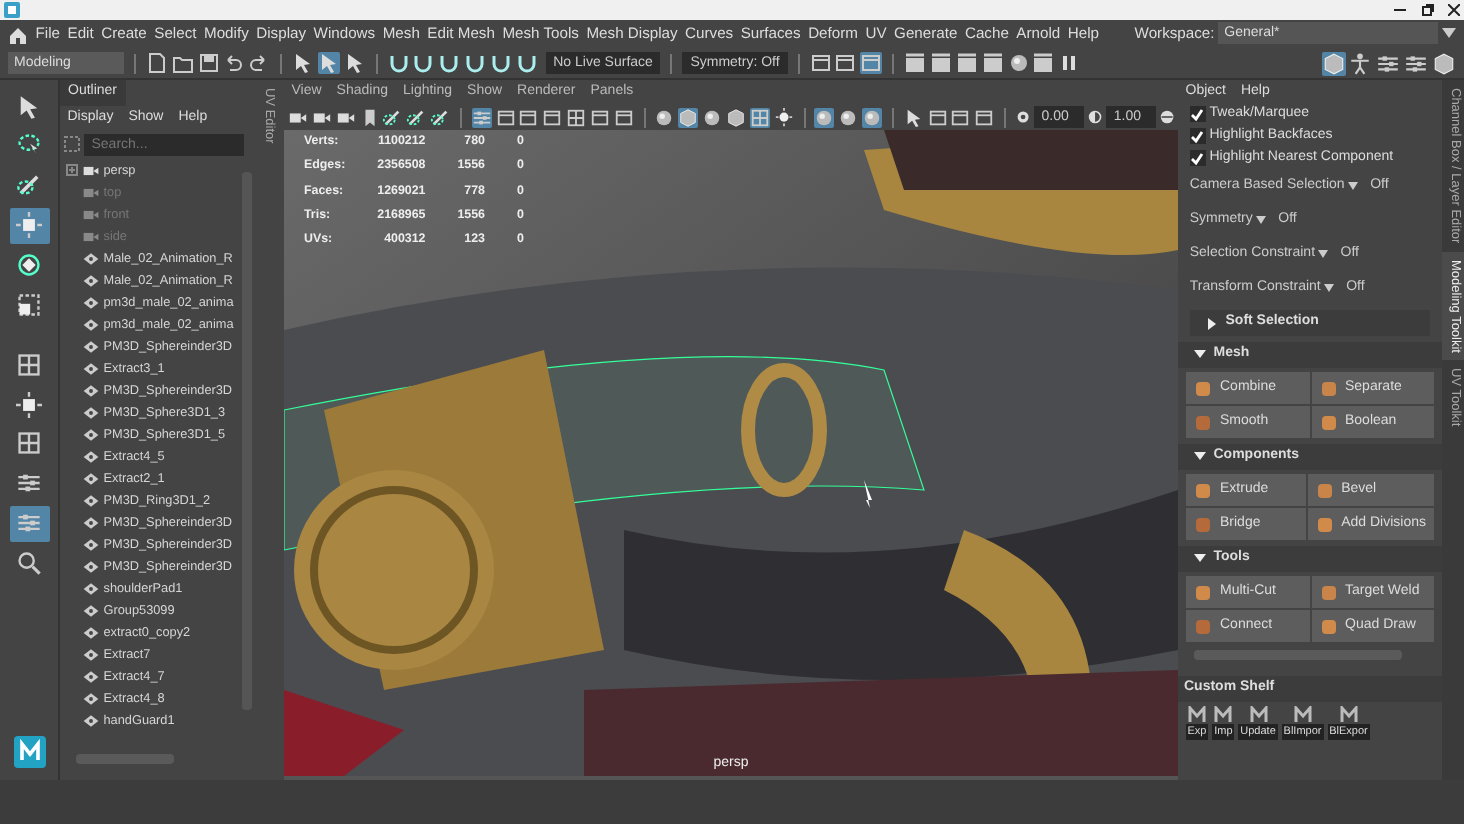  What do you see at coordinates (1400, 10) in the screenshot?
I see `minimize-icon` at bounding box center [1400, 10].